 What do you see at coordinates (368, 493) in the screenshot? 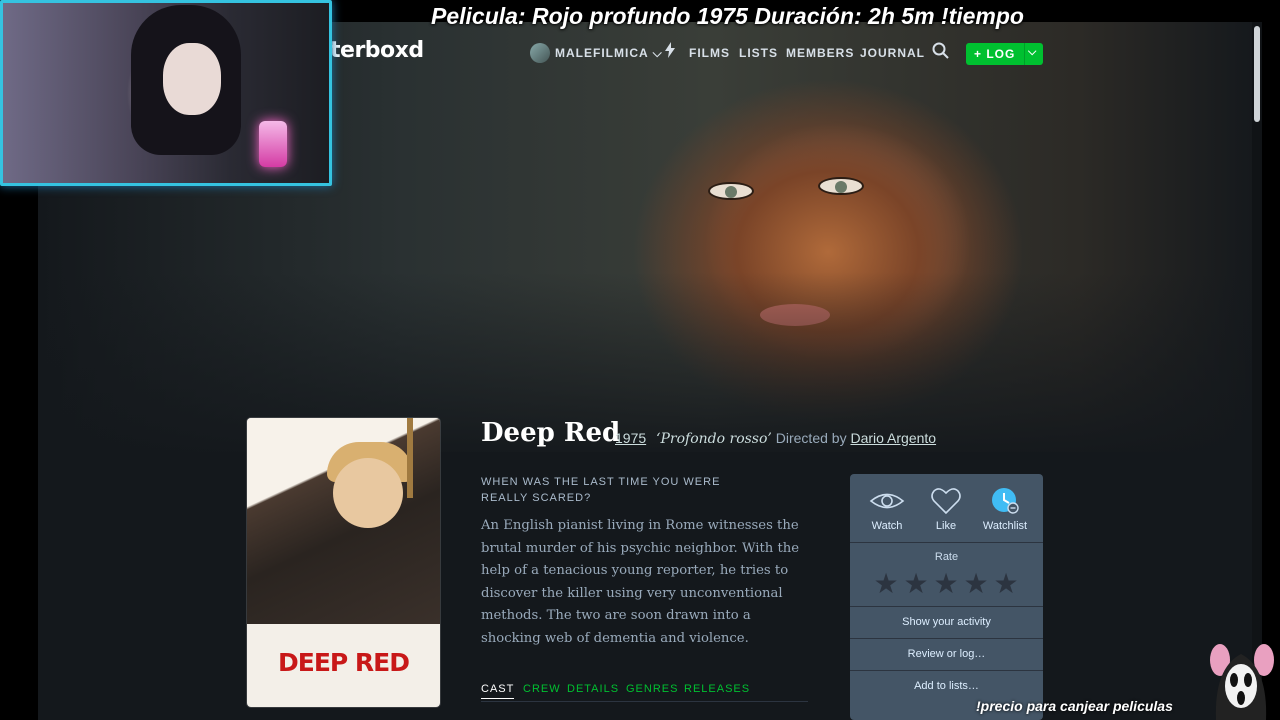
I see `poster-doll` at bounding box center [368, 493].